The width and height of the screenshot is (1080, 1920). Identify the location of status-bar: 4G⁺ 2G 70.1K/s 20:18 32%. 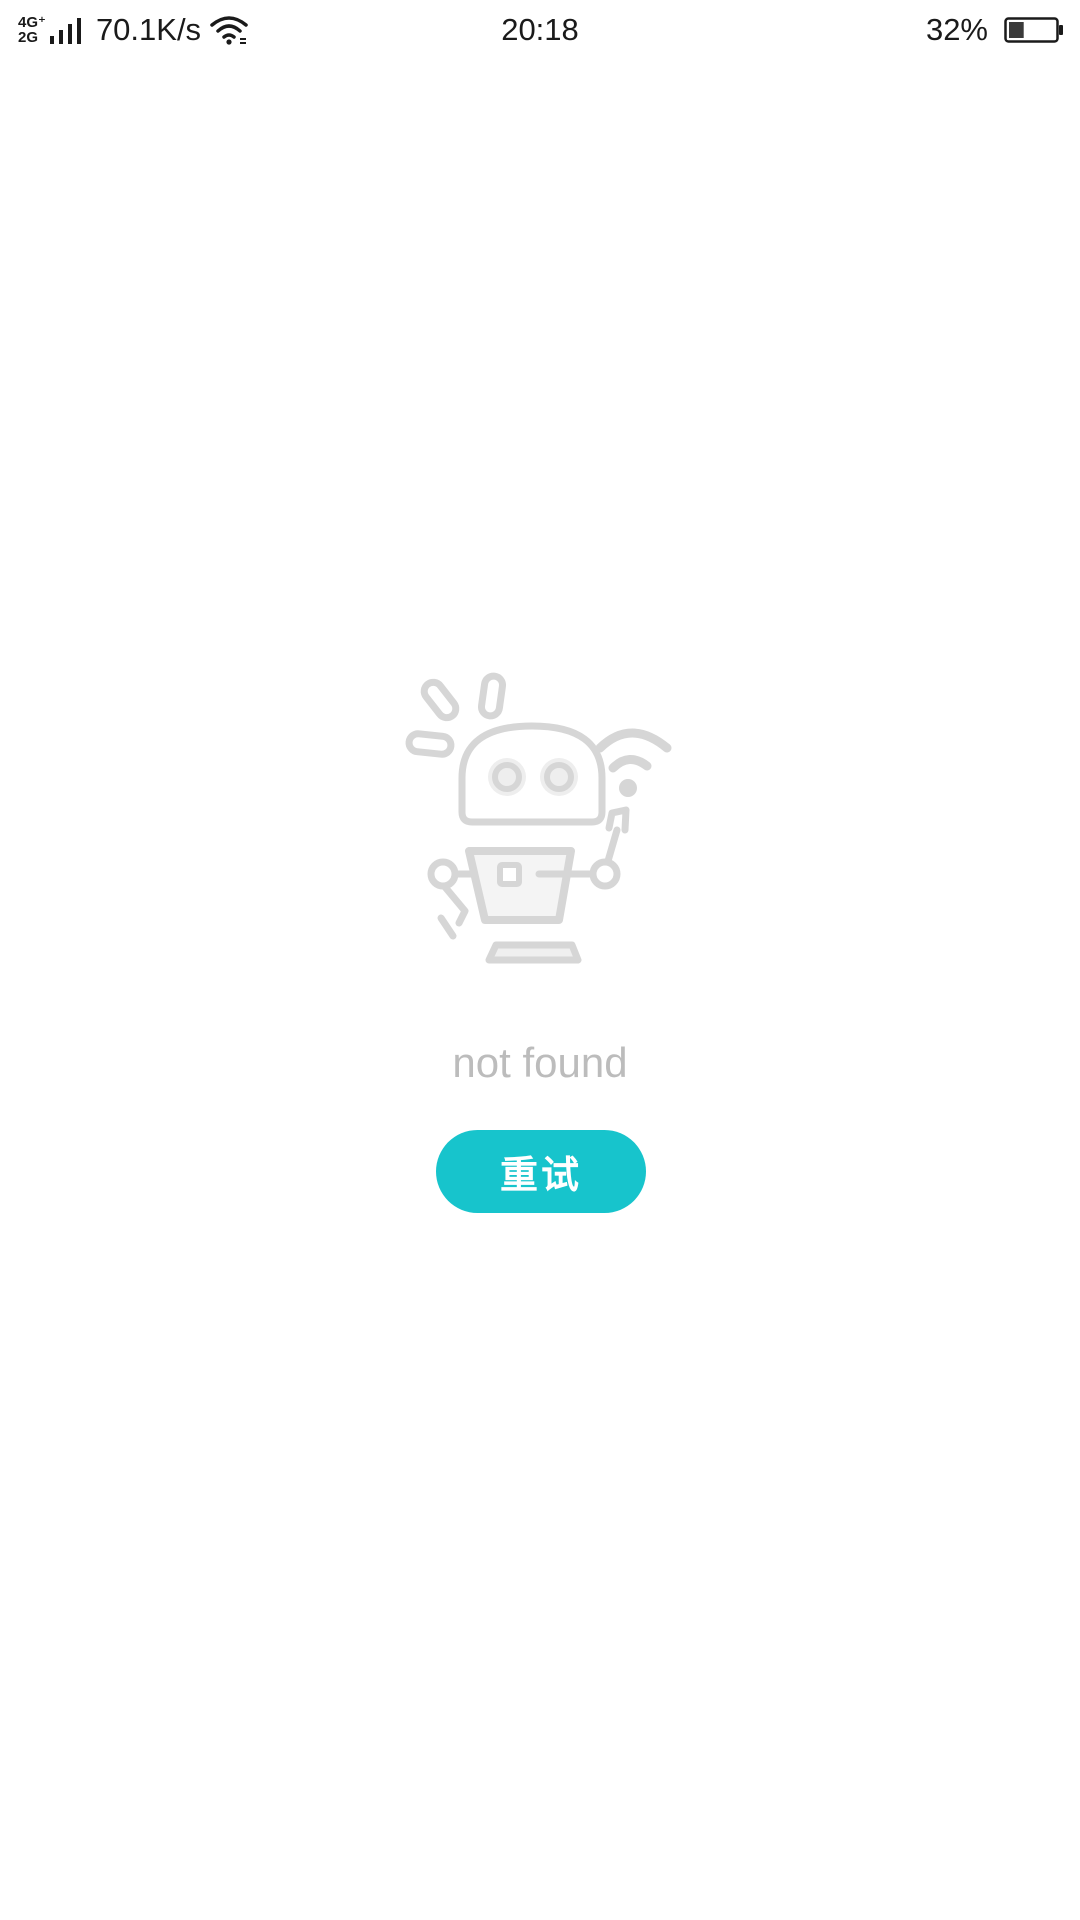
(540, 29).